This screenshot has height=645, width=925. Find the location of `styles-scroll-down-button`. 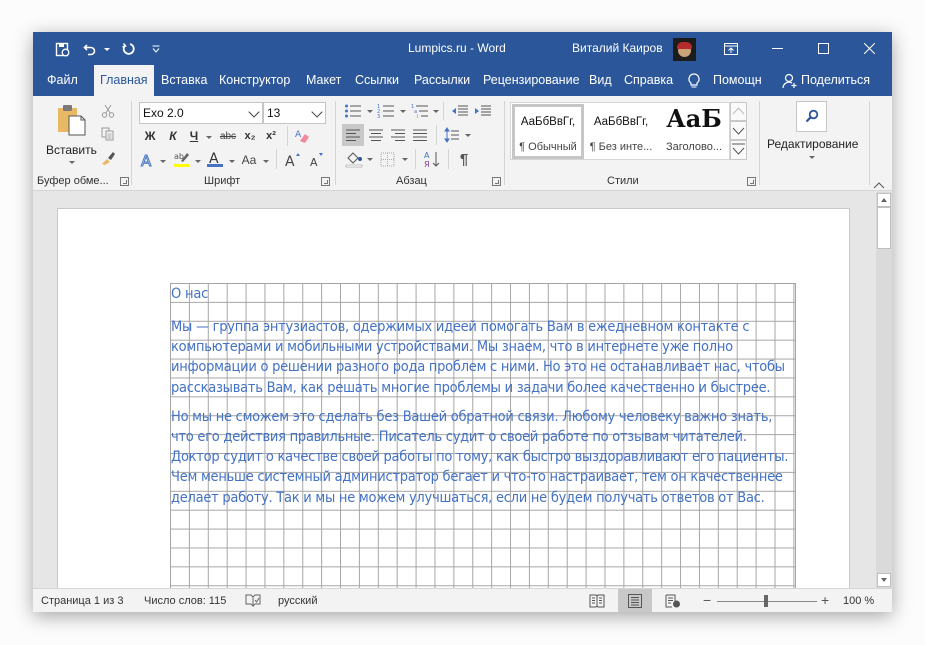

styles-scroll-down-button is located at coordinates (738, 130).